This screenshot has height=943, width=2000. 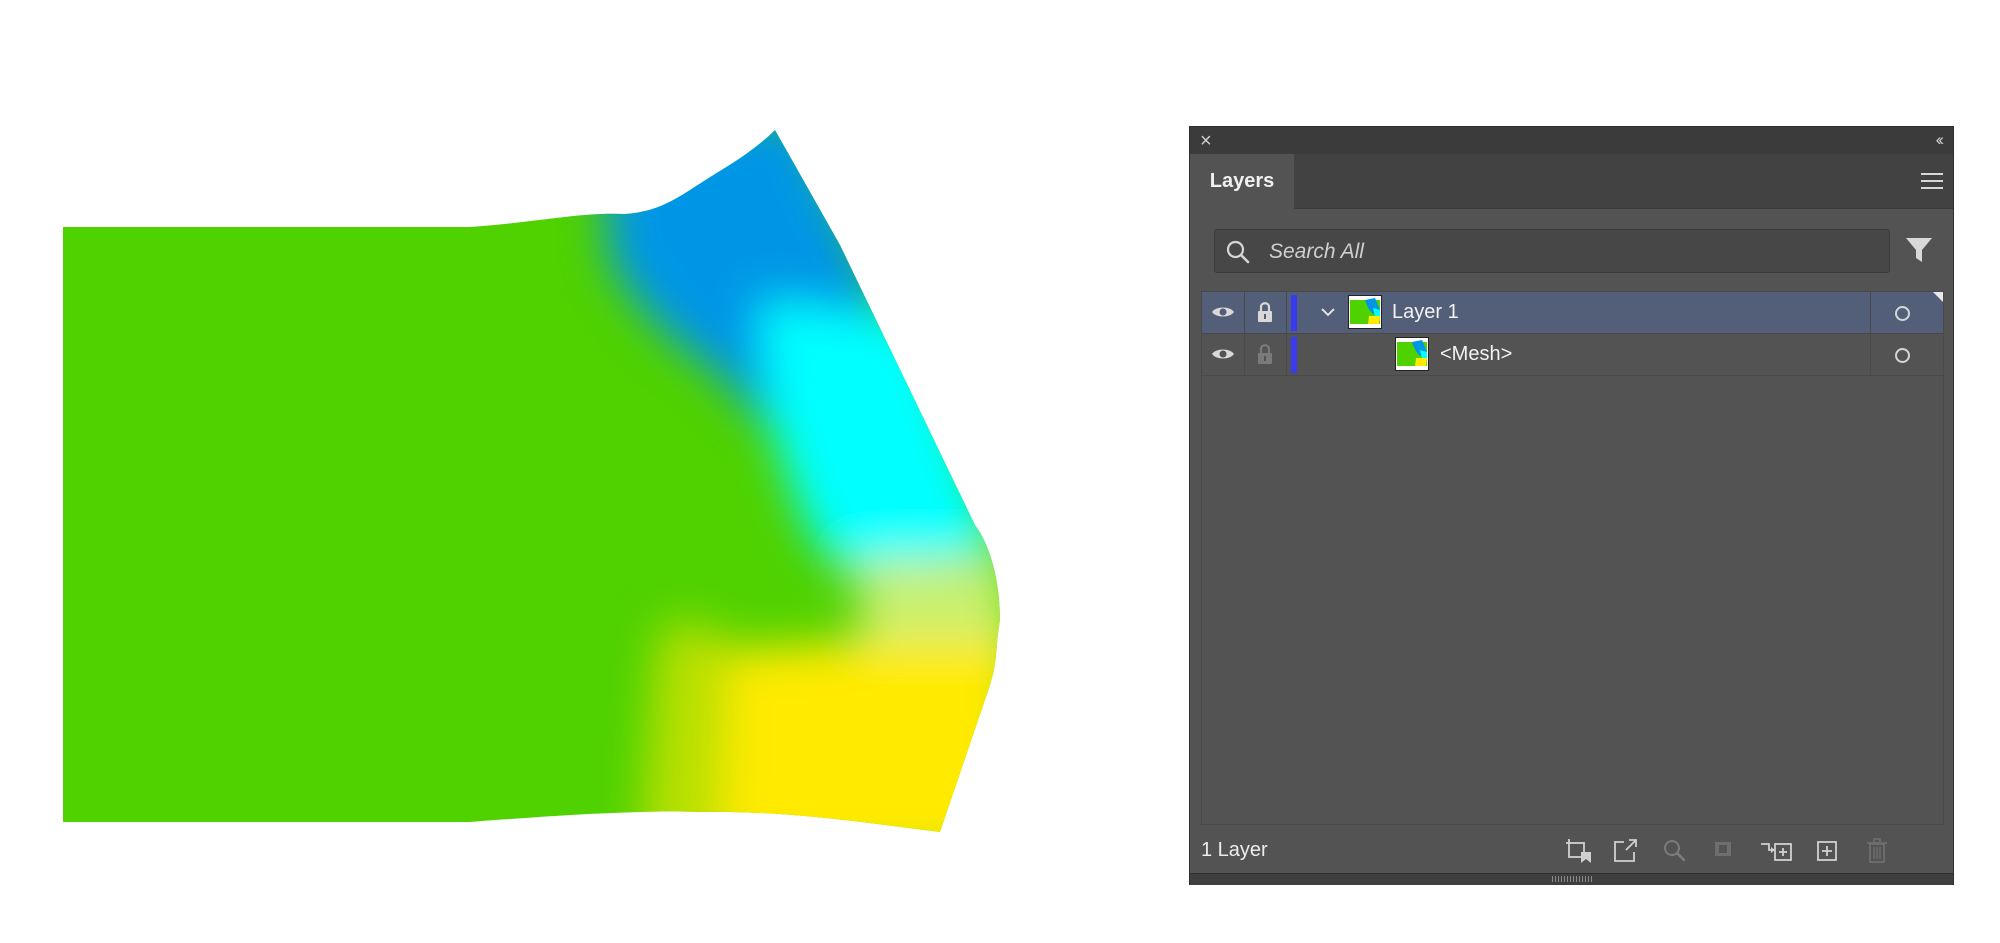 I want to click on hamburger-menu-icon, so click(x=1932, y=181).